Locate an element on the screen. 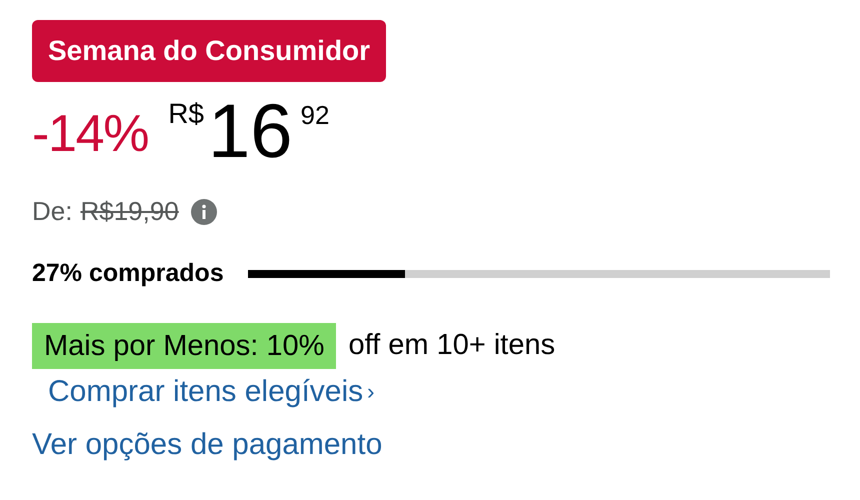 Image resolution: width=860 pixels, height=500 pixels. price-whole: 16 is located at coordinates (250, 132).